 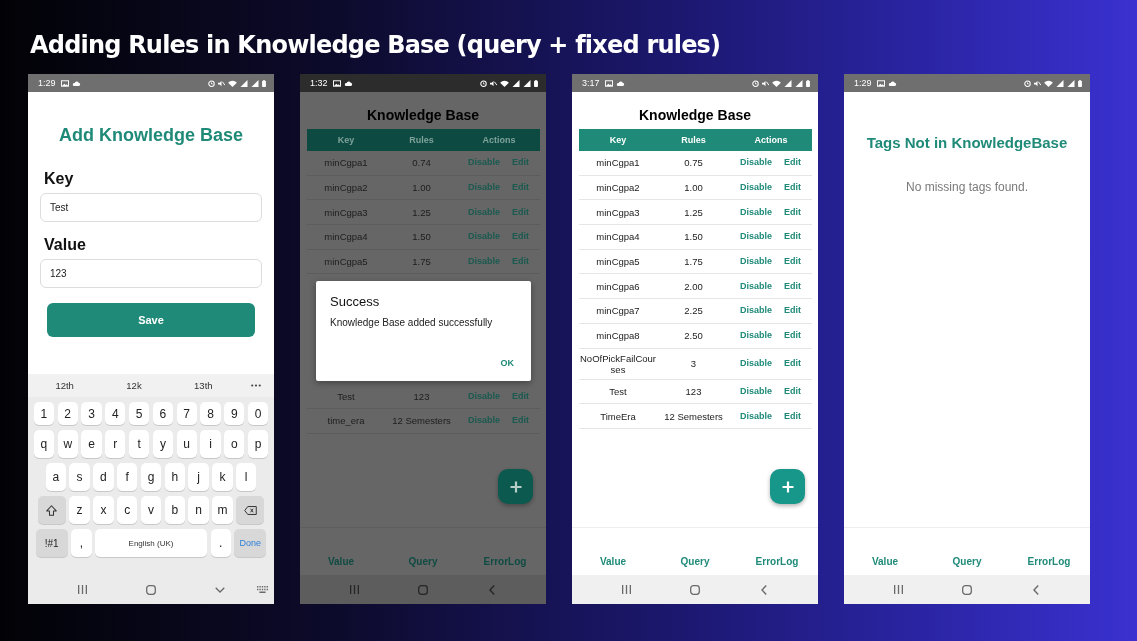 I want to click on ok-button: OK, so click(x=507, y=363).